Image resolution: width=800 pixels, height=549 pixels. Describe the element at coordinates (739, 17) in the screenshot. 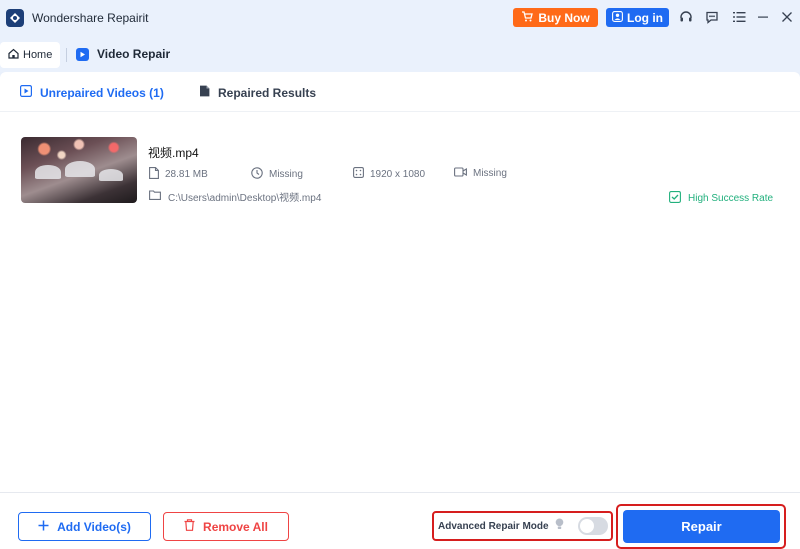

I see `menu-icon` at that location.